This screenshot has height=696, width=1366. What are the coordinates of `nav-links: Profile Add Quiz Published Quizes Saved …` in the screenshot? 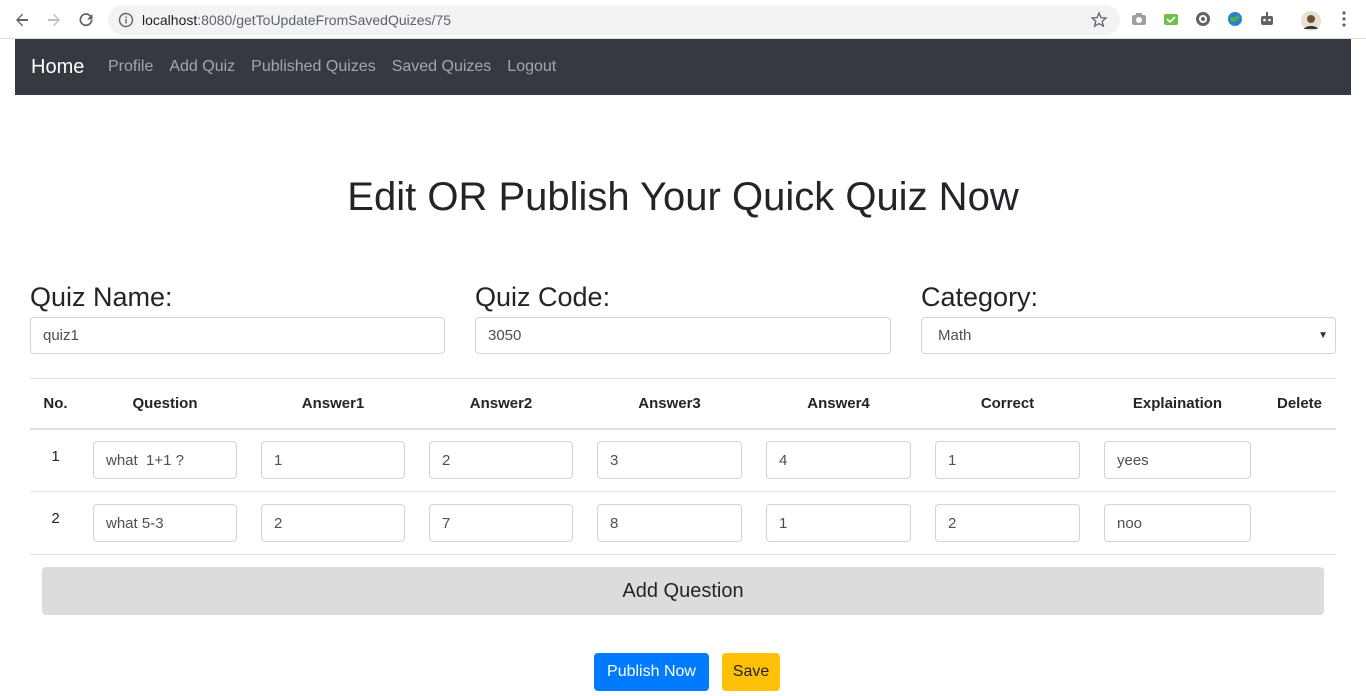 It's located at (332, 67).